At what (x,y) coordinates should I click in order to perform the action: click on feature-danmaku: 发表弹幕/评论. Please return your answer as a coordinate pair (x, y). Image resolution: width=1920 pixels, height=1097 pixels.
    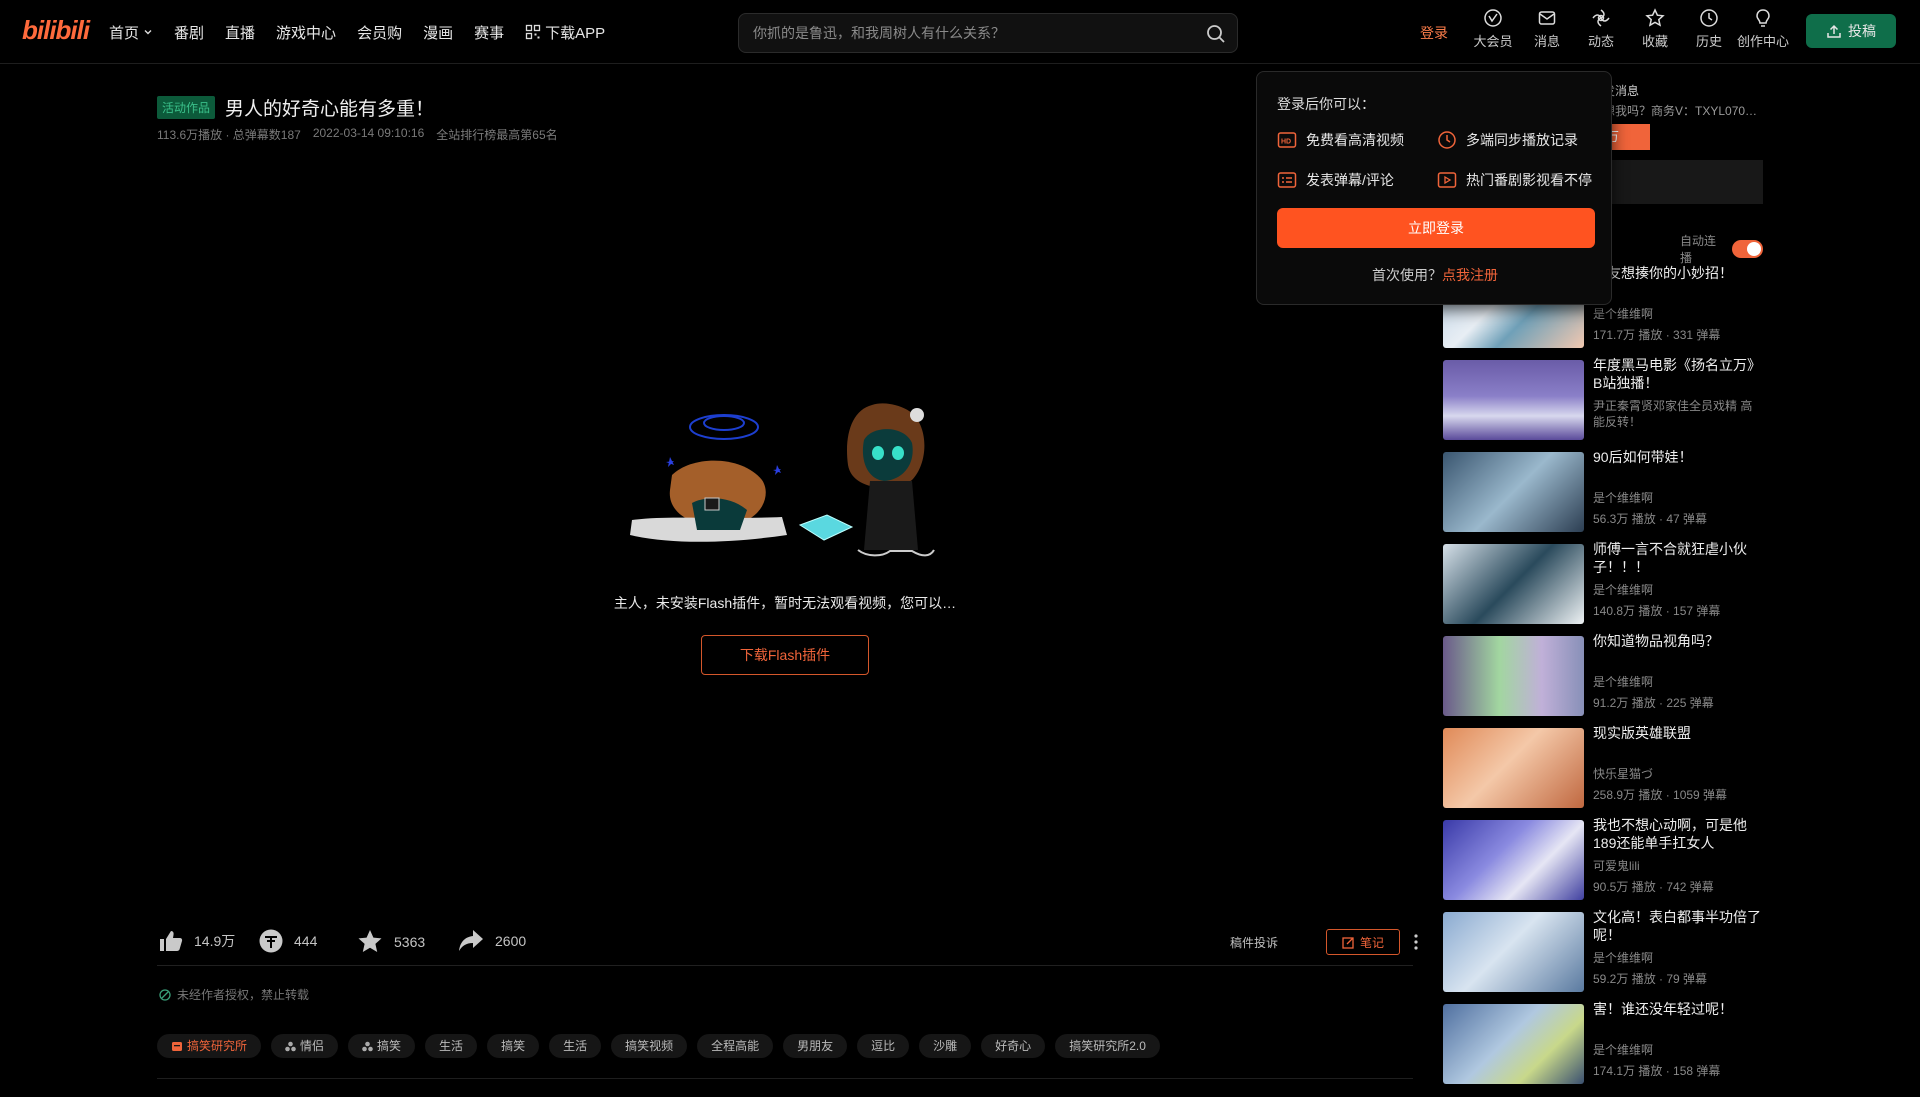
    Looking at the image, I should click on (1335, 180).